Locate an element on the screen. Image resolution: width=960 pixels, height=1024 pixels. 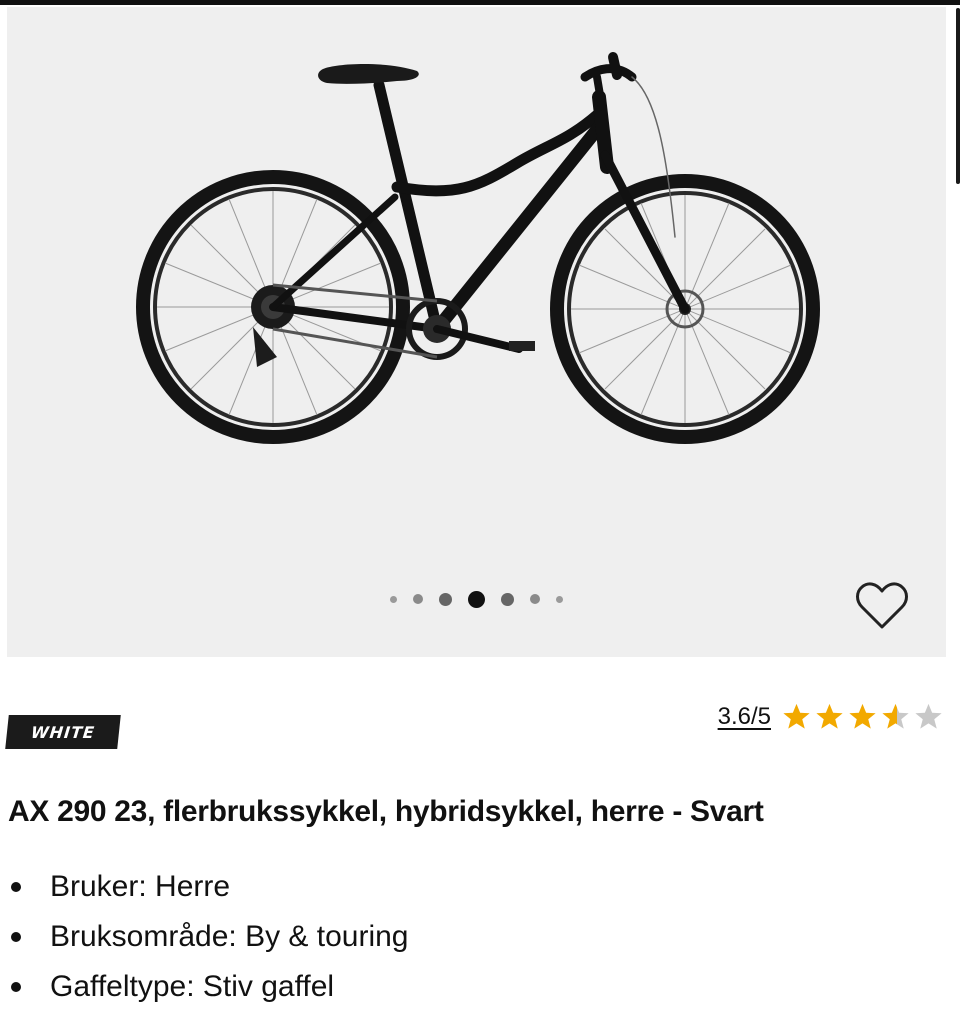
star-half-icon is located at coordinates (895, 716).